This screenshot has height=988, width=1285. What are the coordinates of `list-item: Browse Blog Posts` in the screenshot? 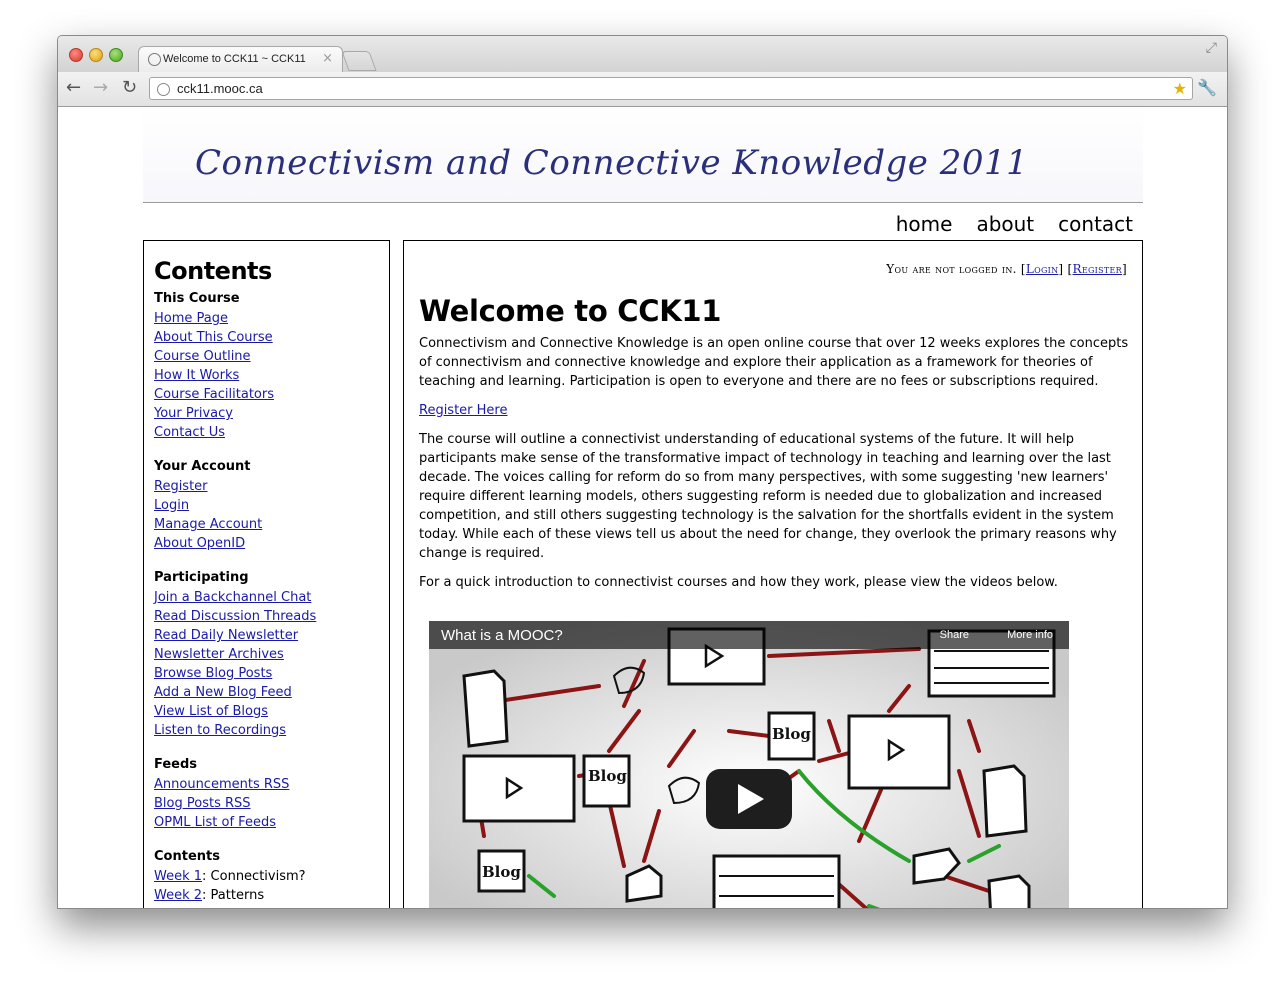 It's located at (266, 673).